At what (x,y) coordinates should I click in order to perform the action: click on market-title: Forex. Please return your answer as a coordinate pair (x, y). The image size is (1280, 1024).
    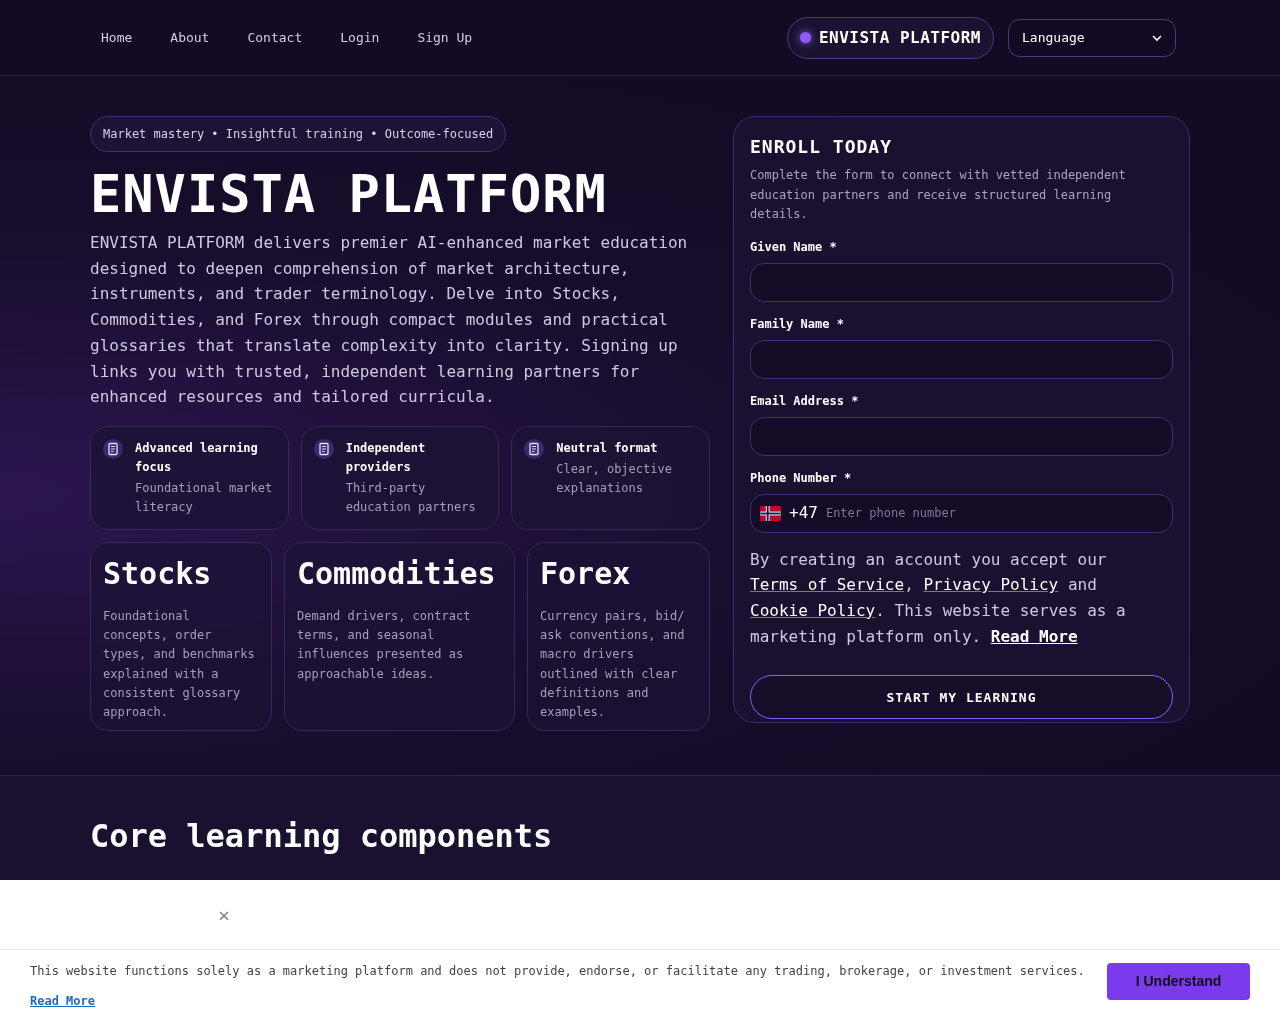
    Looking at the image, I should click on (586, 573).